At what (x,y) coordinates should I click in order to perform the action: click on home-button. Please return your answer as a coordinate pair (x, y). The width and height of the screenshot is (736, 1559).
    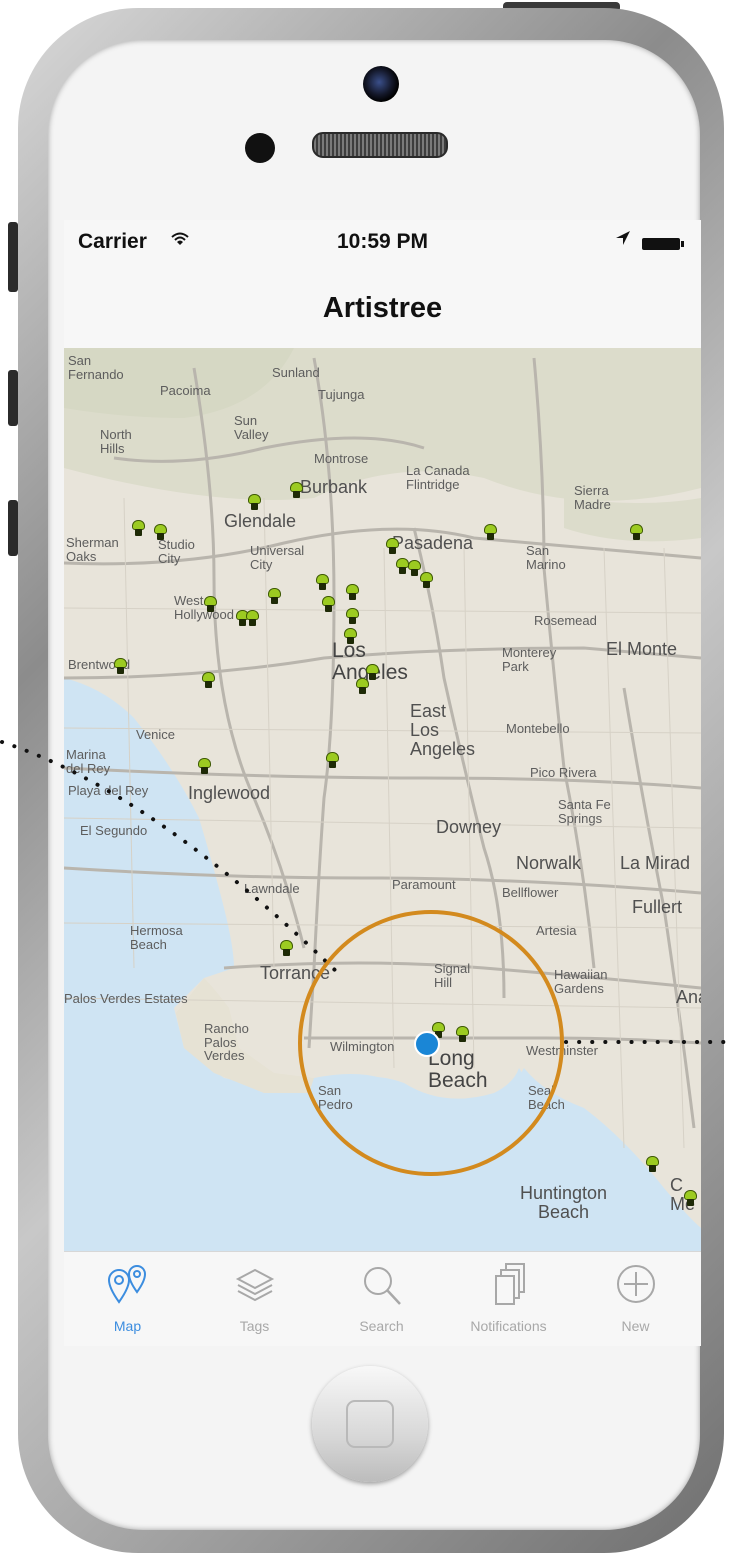
    Looking at the image, I should click on (370, 1424).